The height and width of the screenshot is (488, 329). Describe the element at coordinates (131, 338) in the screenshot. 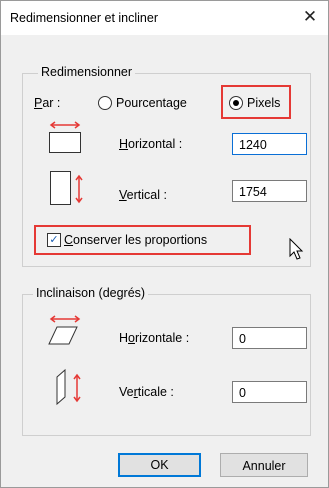

I see `skew-horizontal-accesskey: o` at that location.